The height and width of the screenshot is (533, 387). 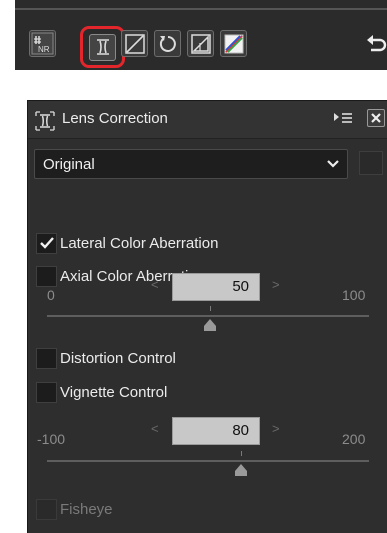 I want to click on vignette-control-checkbox, so click(x=46, y=392).